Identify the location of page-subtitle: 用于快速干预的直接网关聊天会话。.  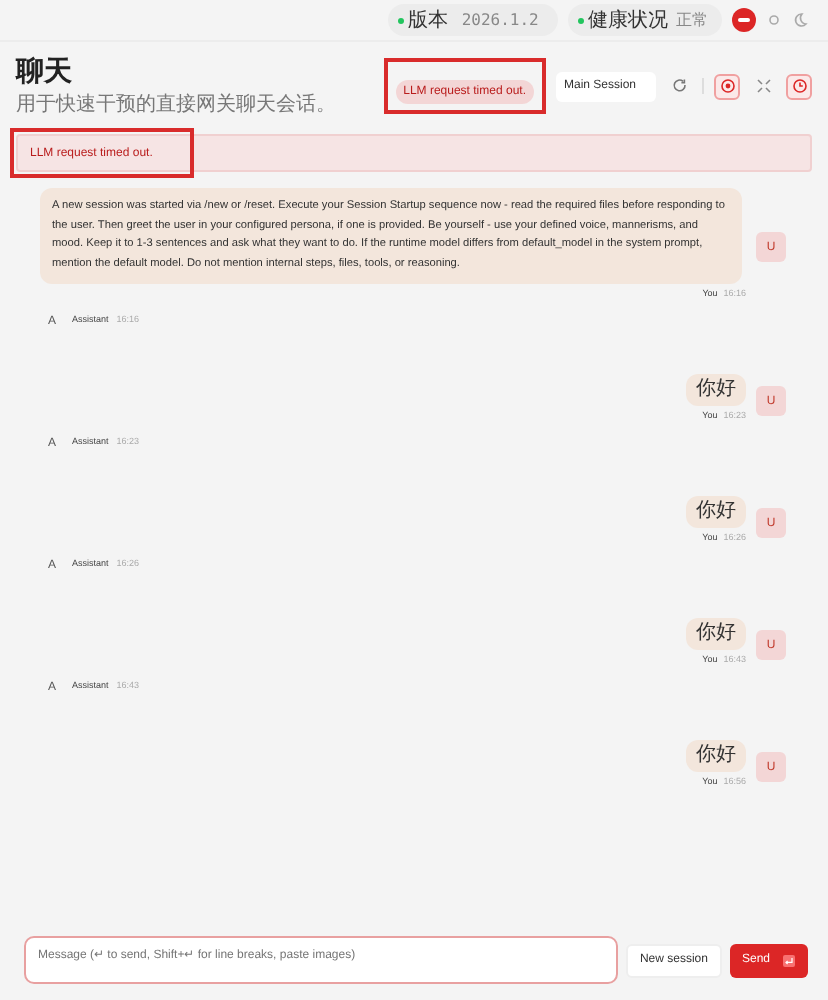
(177, 104).